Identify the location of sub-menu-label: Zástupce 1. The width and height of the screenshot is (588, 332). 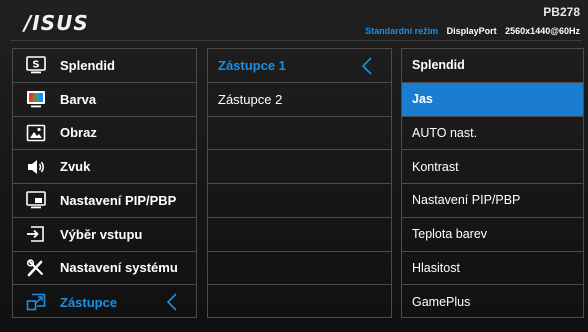
(252, 65).